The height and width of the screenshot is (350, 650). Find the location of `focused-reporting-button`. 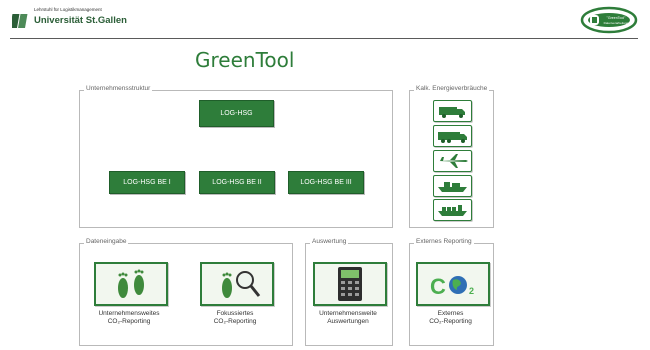

focused-reporting-button is located at coordinates (237, 284).